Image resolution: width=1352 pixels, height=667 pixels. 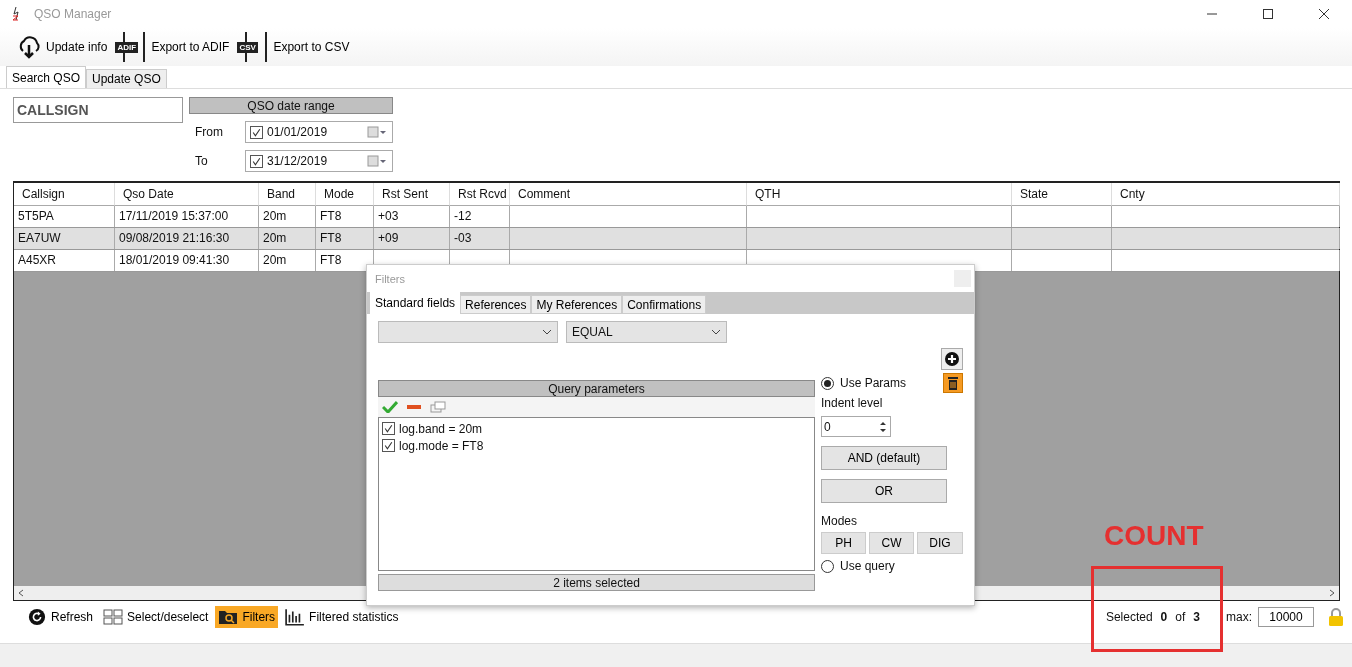 I want to click on tab: References, so click(x=496, y=304).